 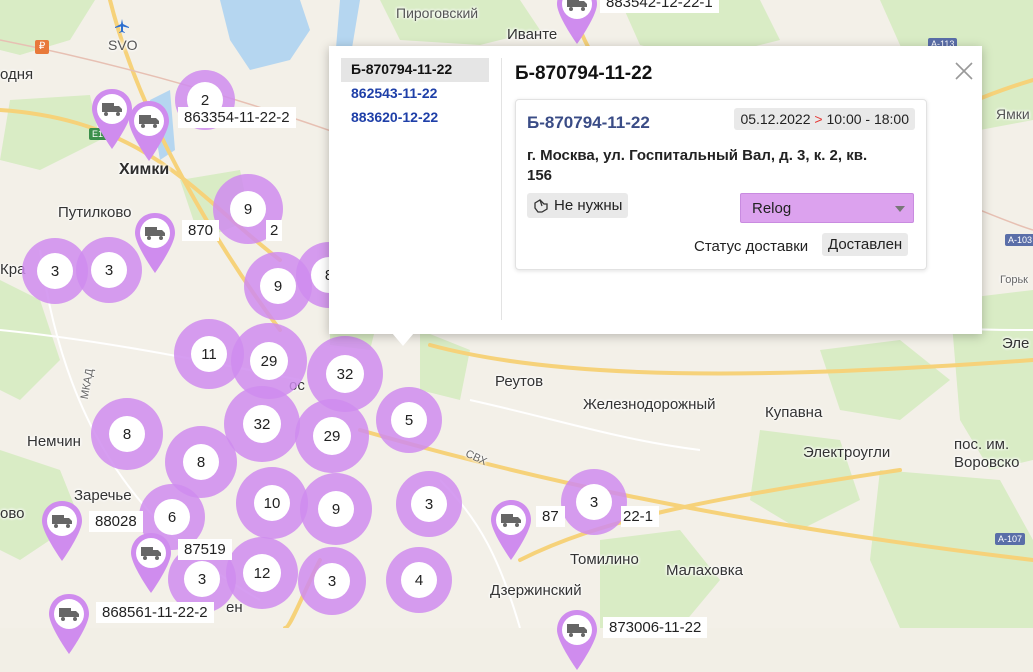 What do you see at coordinates (541, 205) in the screenshot?
I see `hand-icon` at bounding box center [541, 205].